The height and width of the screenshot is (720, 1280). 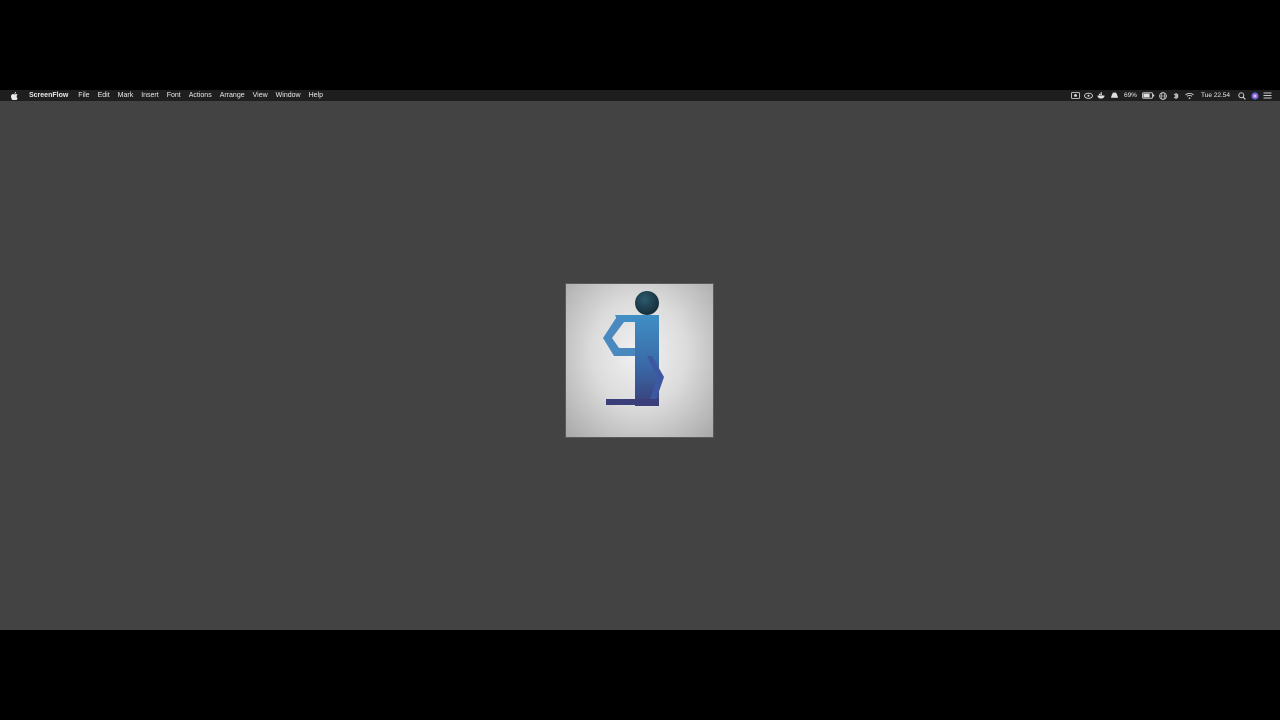 I want to click on menu-bar-clock: Tue 22.54, so click(x=1215, y=95).